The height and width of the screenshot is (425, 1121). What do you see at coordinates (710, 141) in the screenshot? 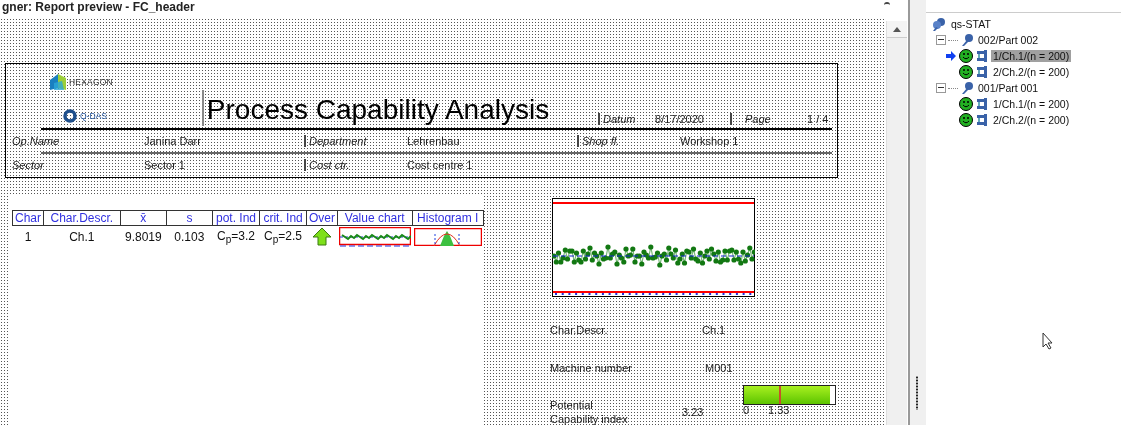
I see `field-value: Workshop 1` at bounding box center [710, 141].